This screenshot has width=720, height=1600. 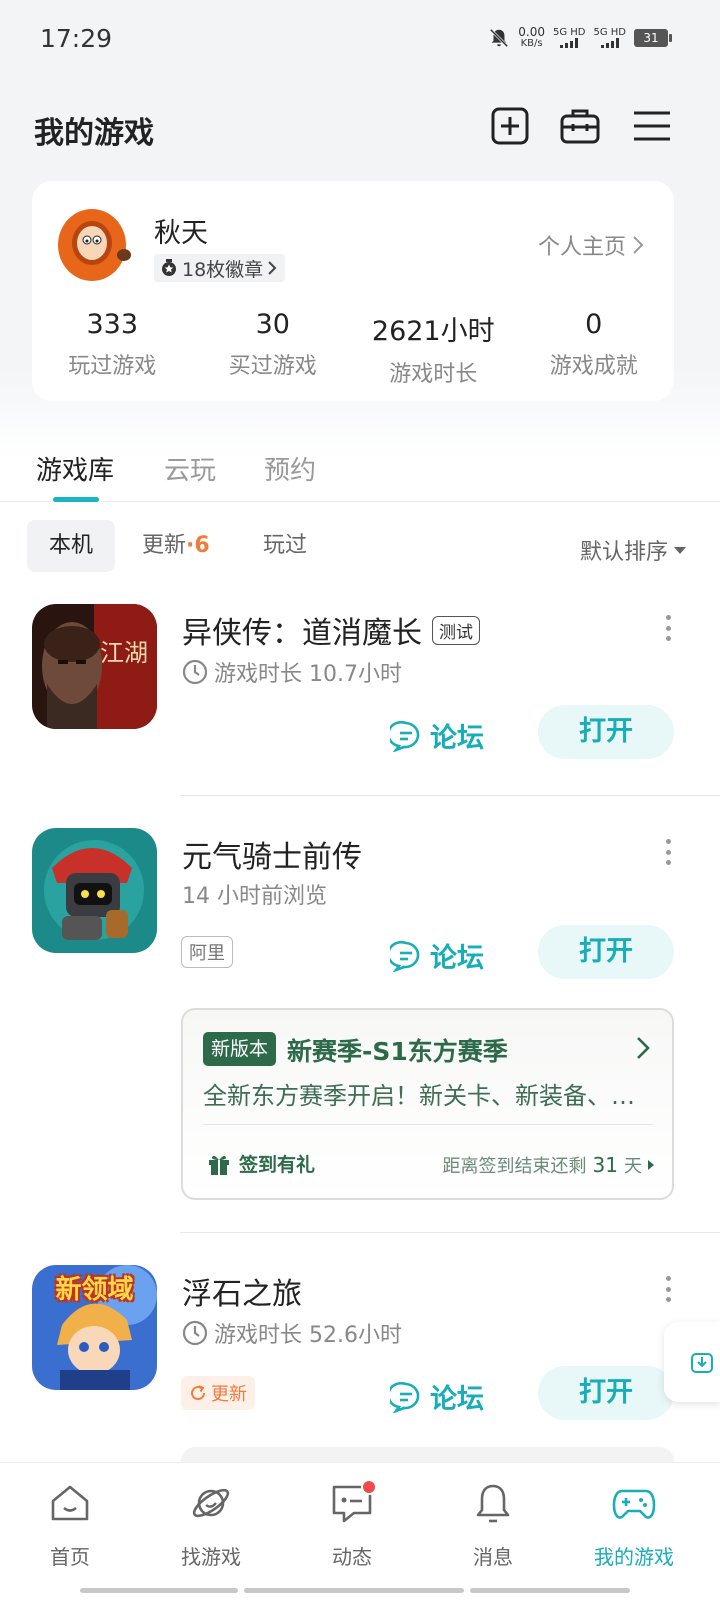 What do you see at coordinates (124, 653) in the screenshot?
I see `game-icon-lettering: 江湖` at bounding box center [124, 653].